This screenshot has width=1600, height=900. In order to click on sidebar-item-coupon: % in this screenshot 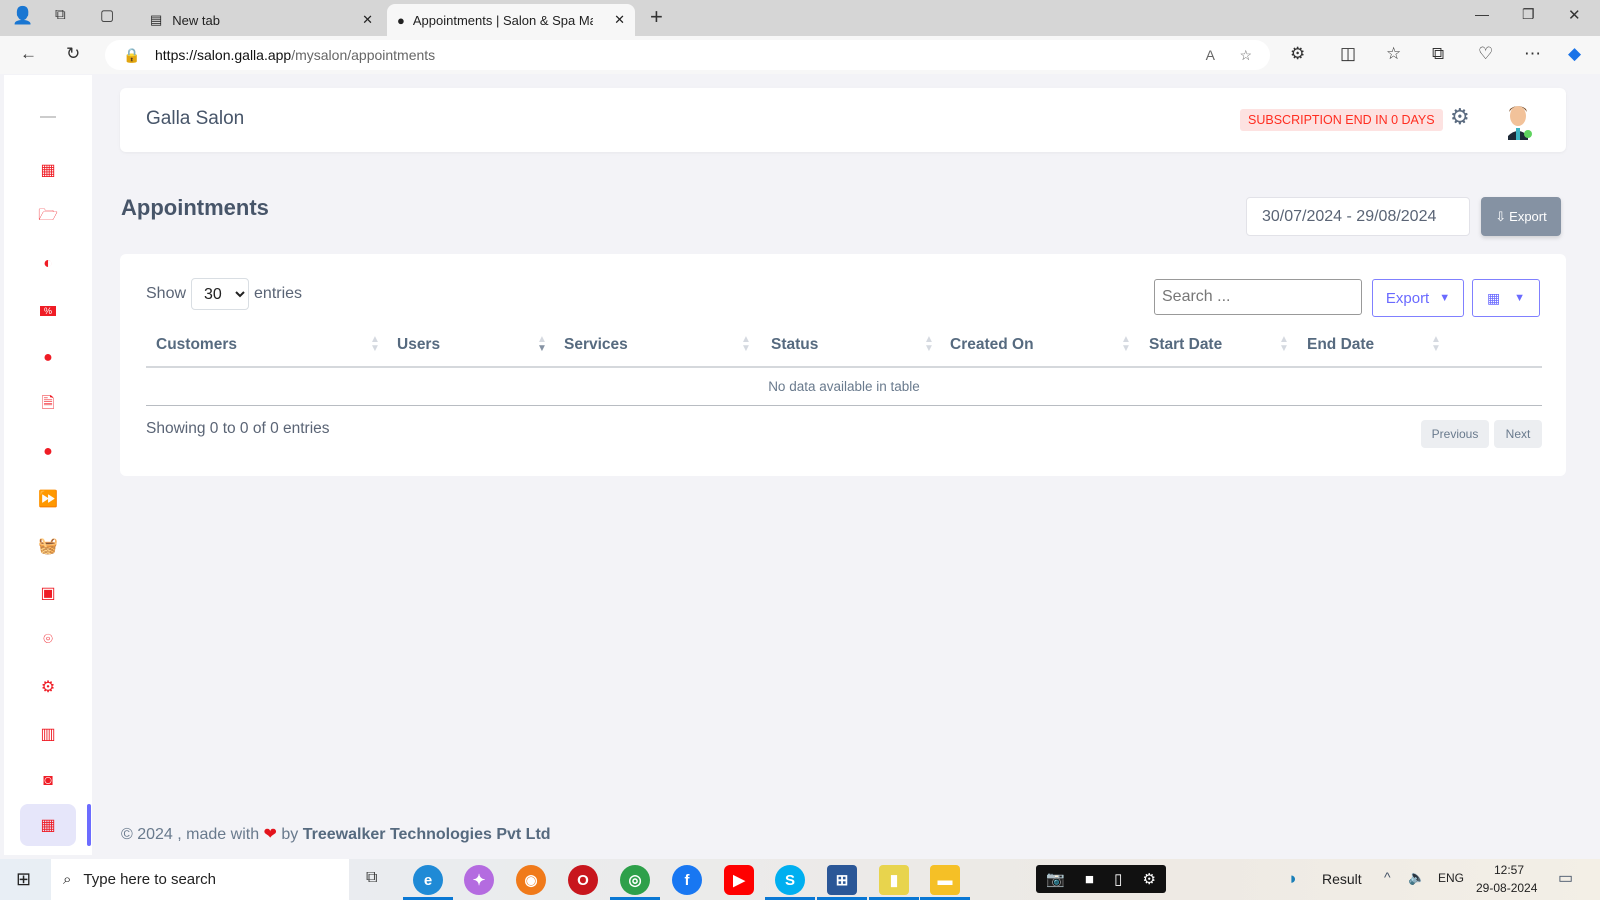, I will do `click(48, 311)`.